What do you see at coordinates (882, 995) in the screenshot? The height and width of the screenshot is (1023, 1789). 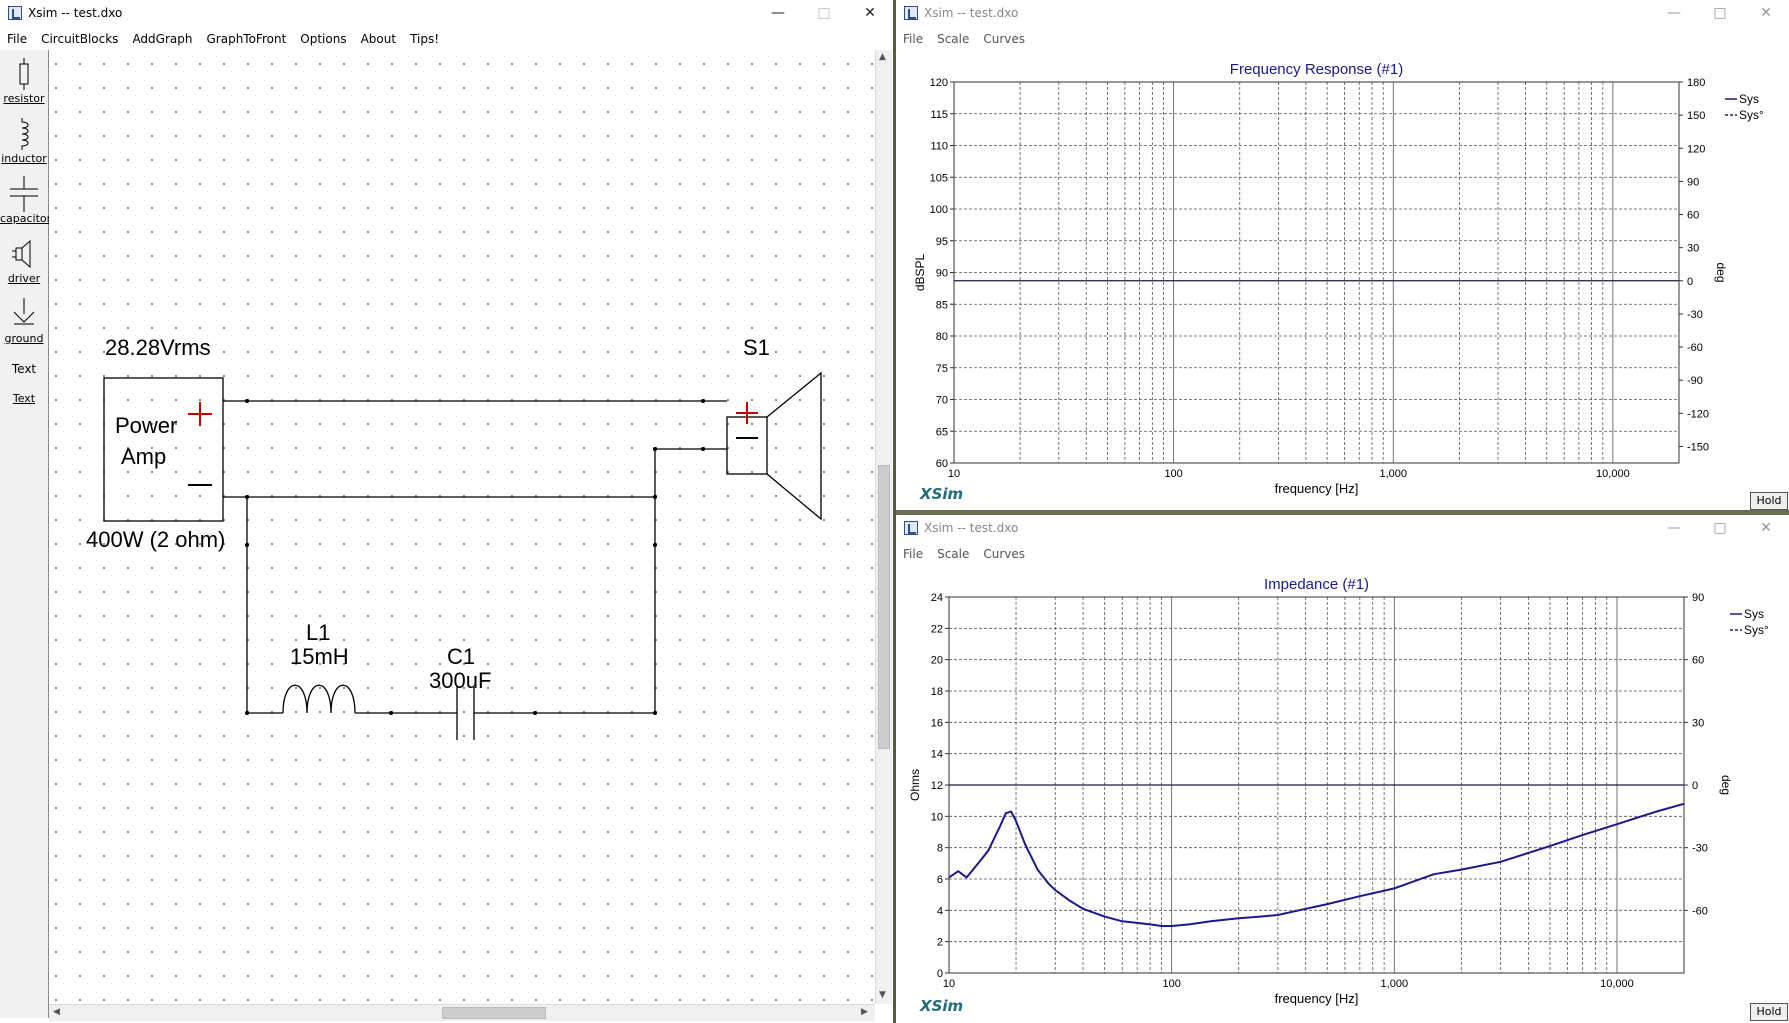 I see `scroll-down-icon: ▼` at bounding box center [882, 995].